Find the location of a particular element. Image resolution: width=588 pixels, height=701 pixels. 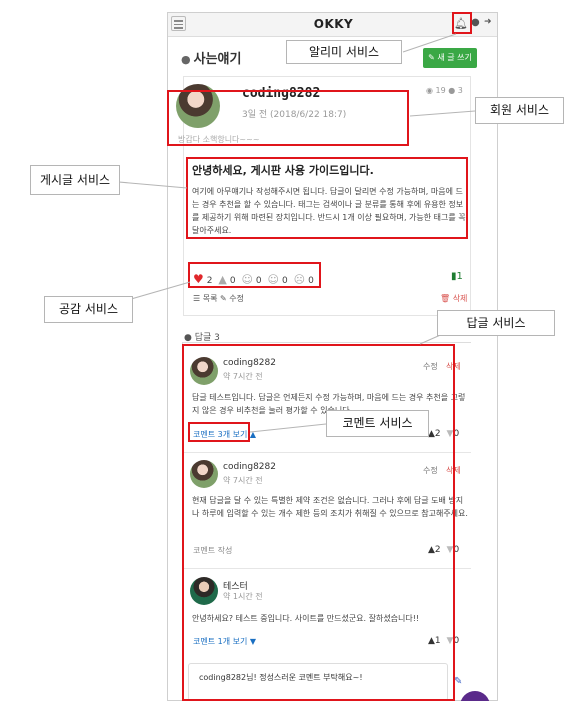

edit-link: ✎ 수정 is located at coordinates (232, 298).